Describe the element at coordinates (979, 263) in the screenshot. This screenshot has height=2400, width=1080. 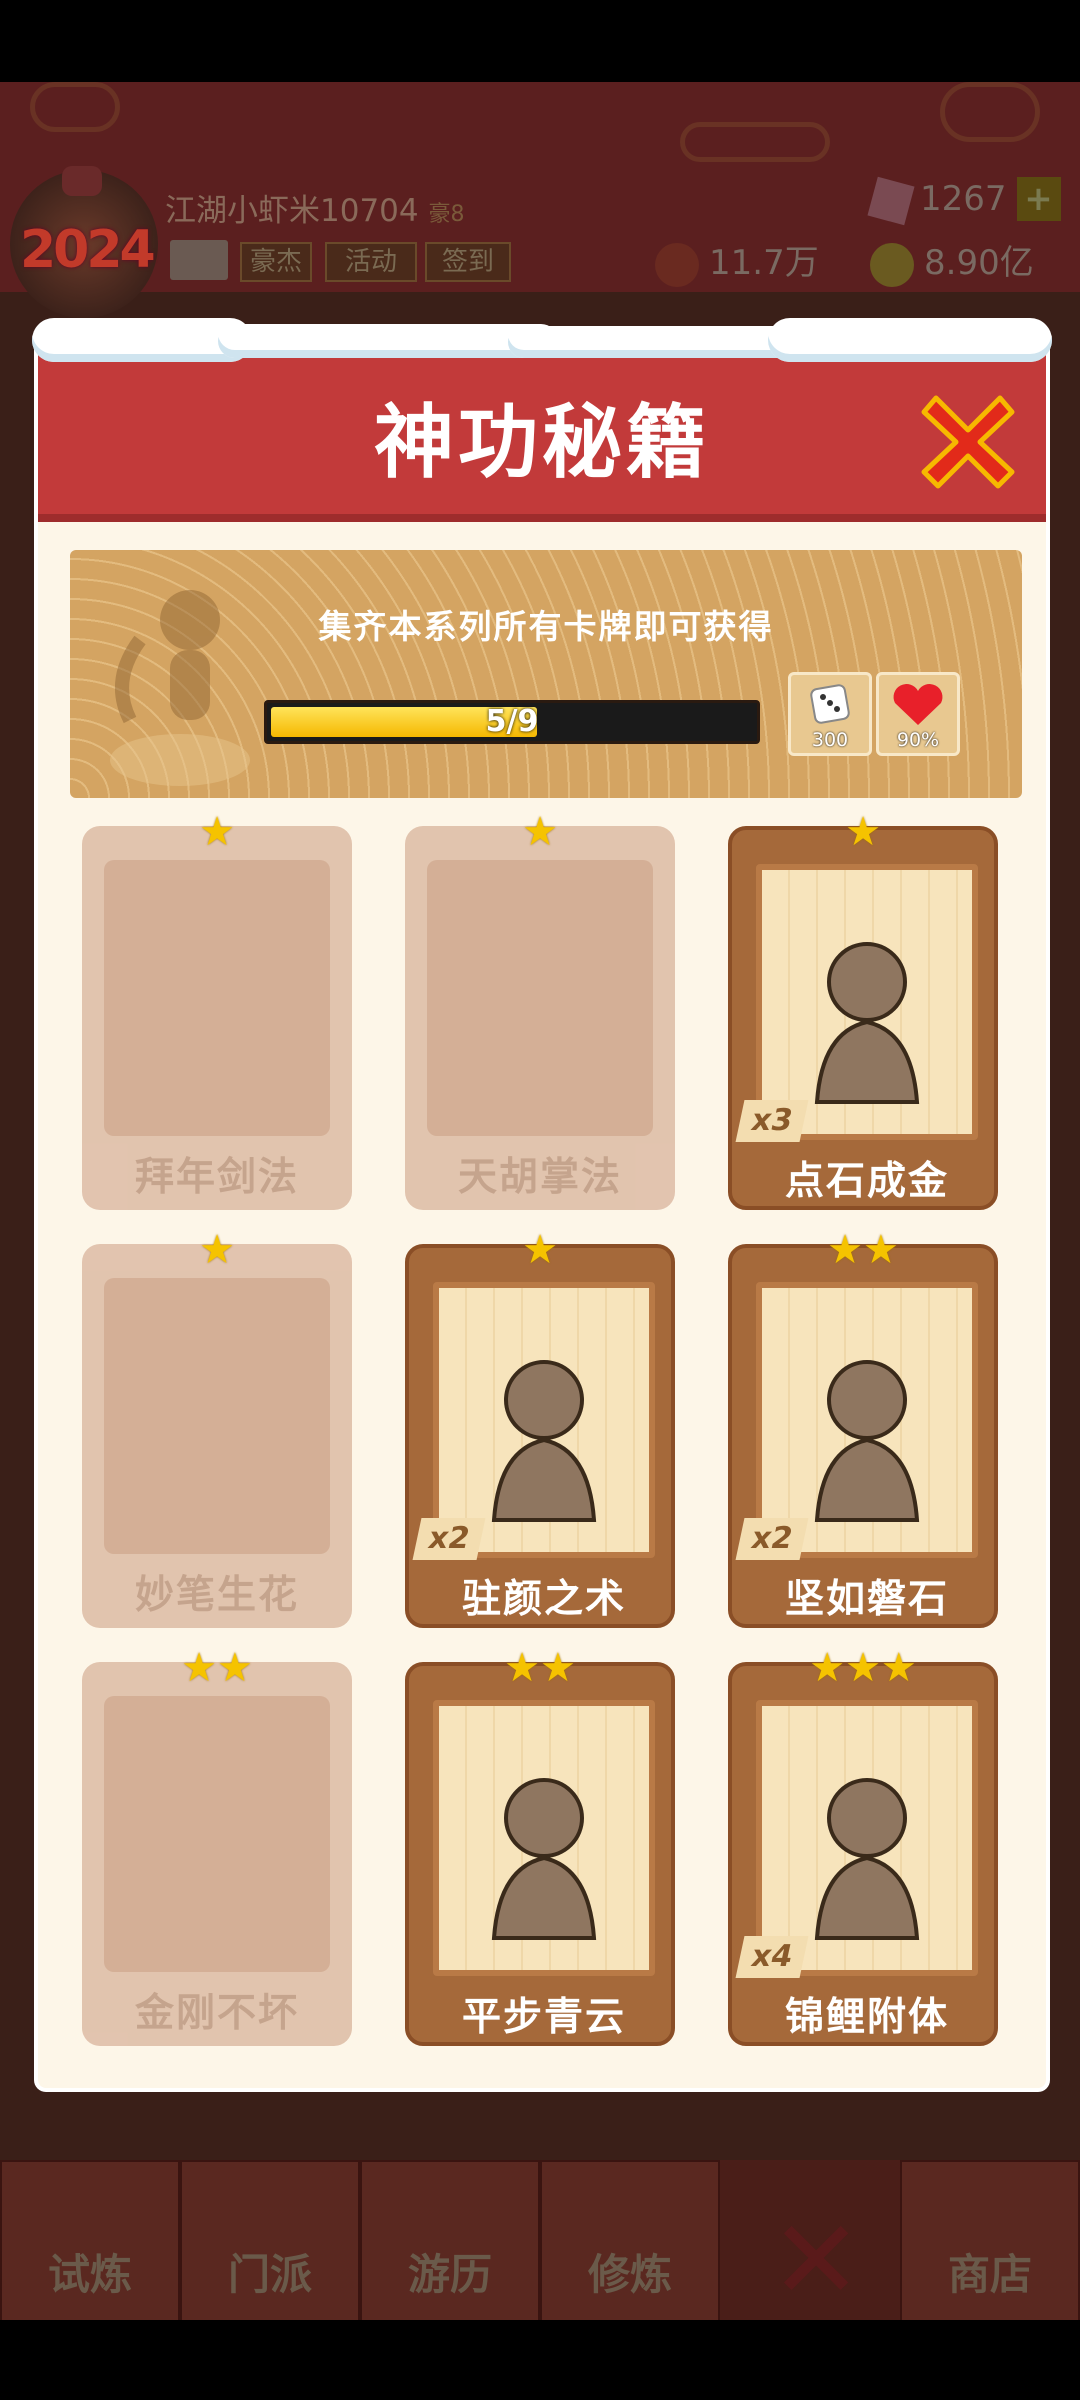
I see `coin-value: 8.90亿` at that location.